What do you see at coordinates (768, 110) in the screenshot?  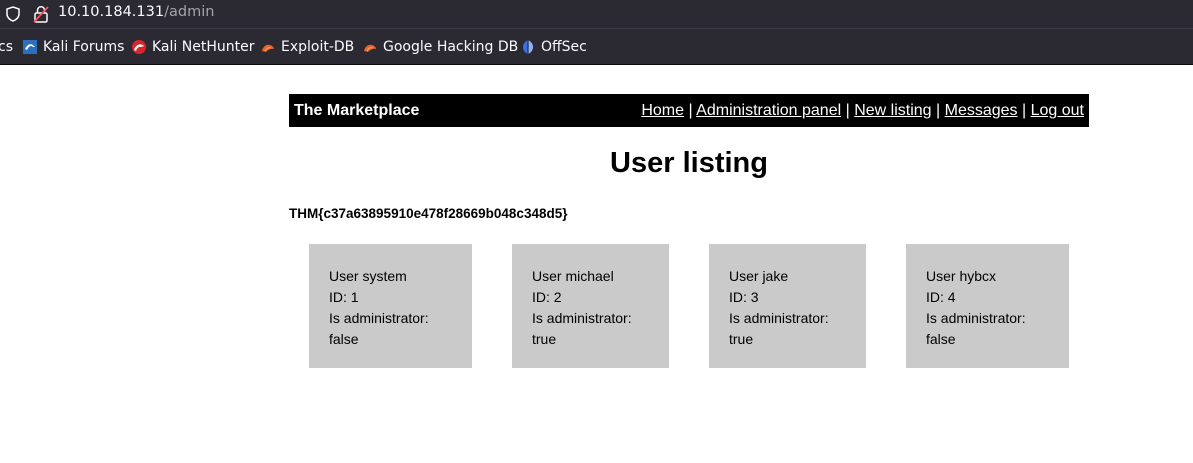 I see `nav-link-administration-panel: Administration panel` at bounding box center [768, 110].